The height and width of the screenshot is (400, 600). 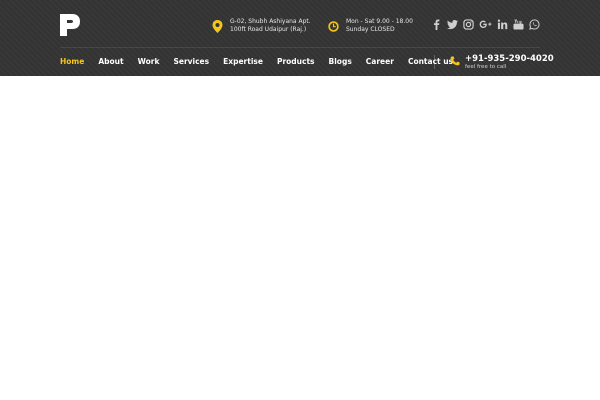 What do you see at coordinates (468, 24) in the screenshot?
I see `instagram-icon` at bounding box center [468, 24].